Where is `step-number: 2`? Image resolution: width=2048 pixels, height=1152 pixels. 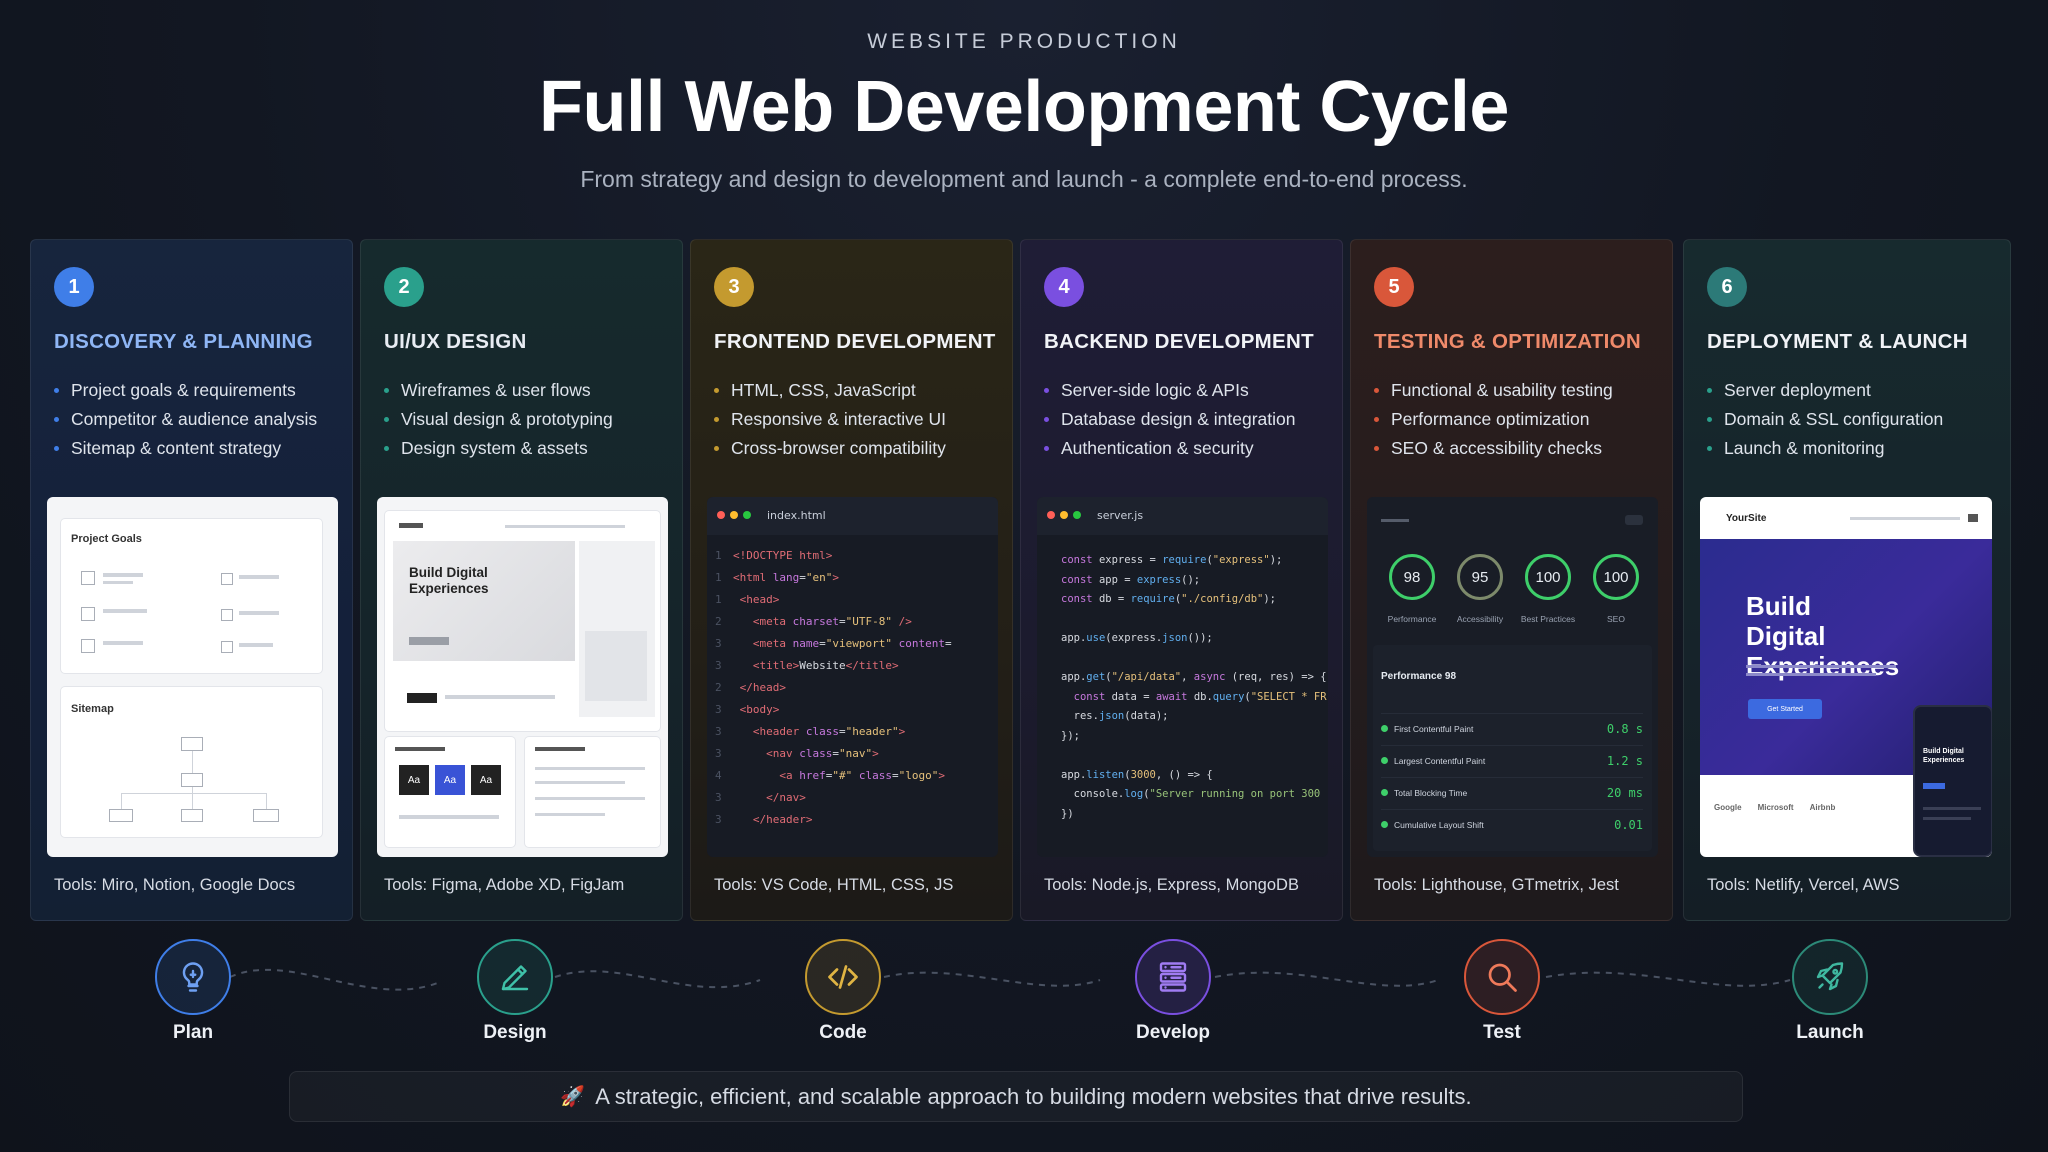 step-number: 2 is located at coordinates (404, 287).